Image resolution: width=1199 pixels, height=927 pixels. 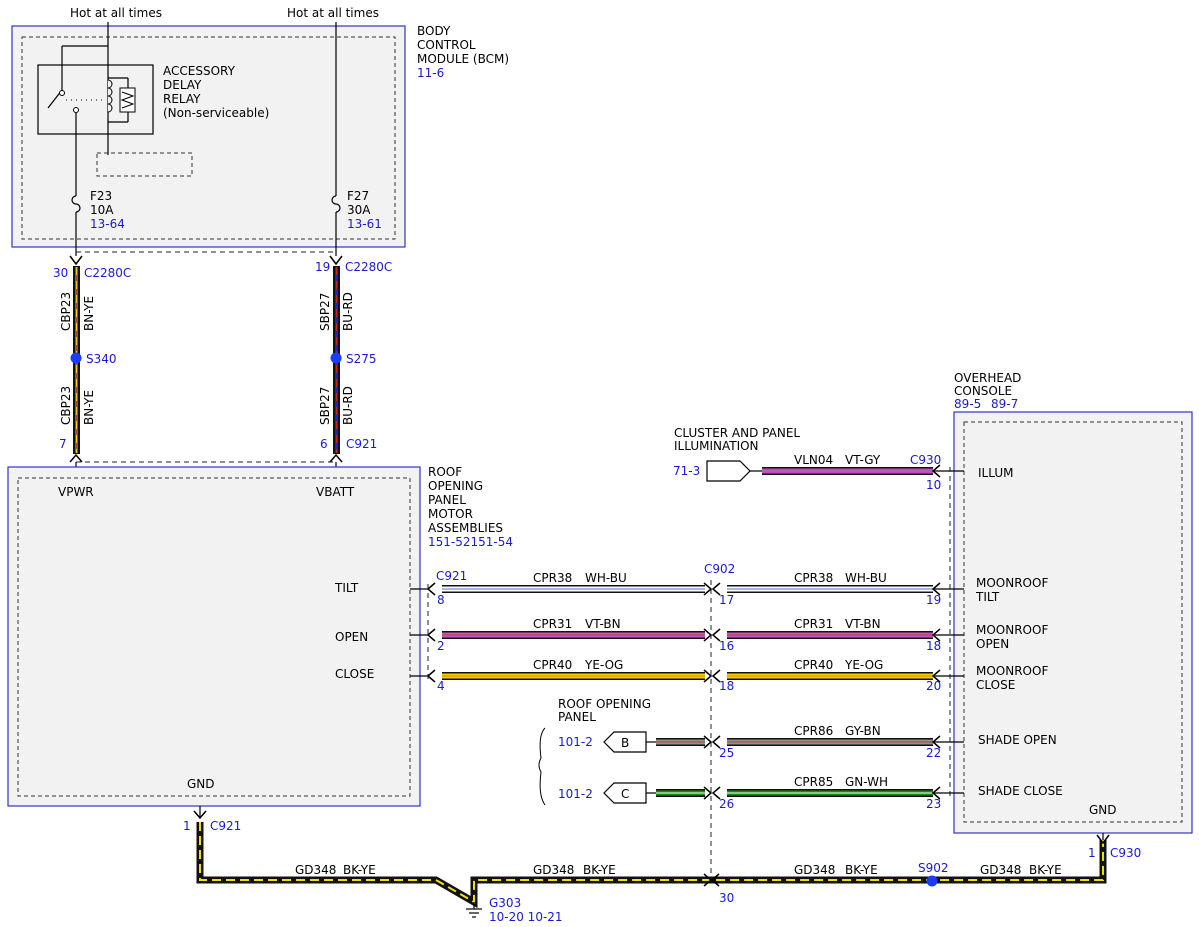 I want to click on wire-pin-right: 23, so click(x=933, y=804).